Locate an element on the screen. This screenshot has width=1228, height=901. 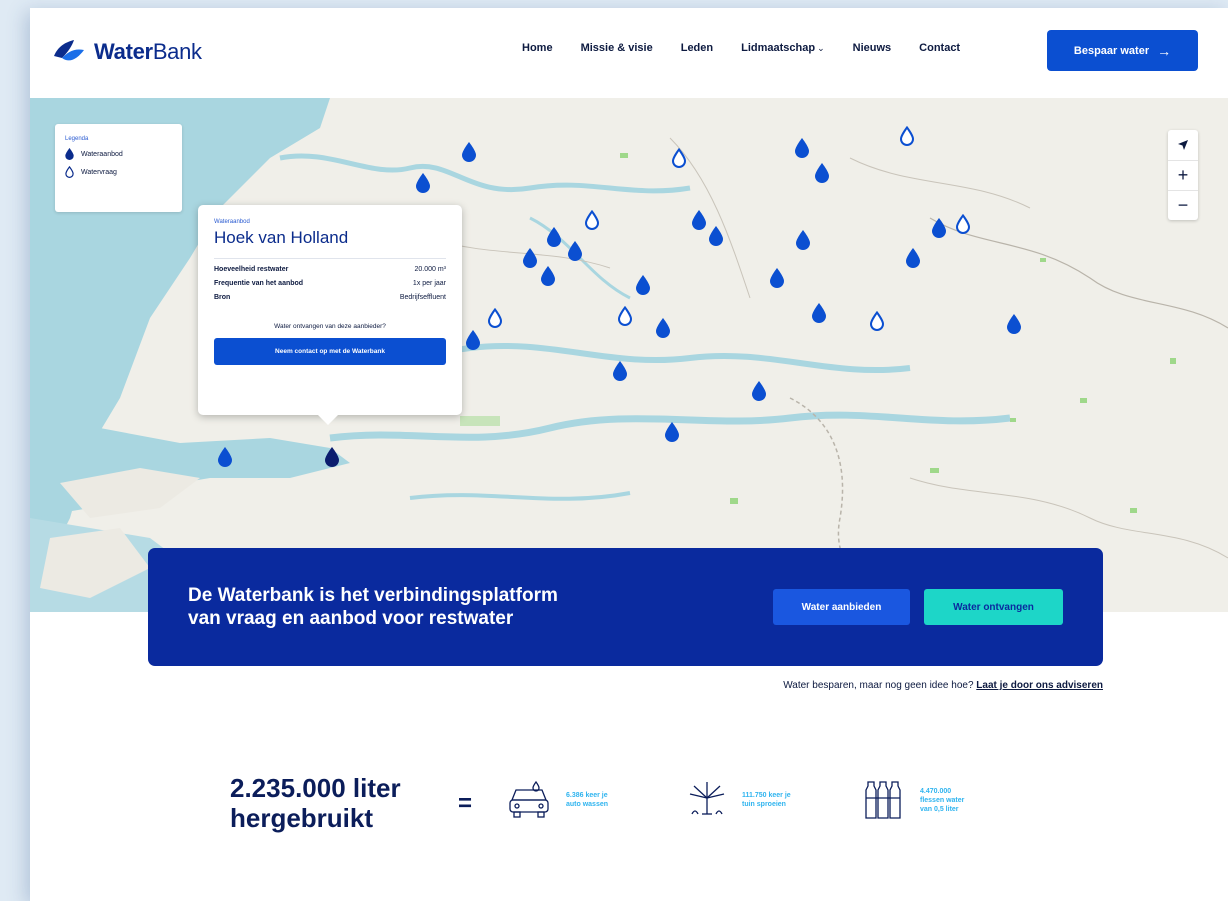
popup-row-key: Bron is located at coordinates (222, 297).